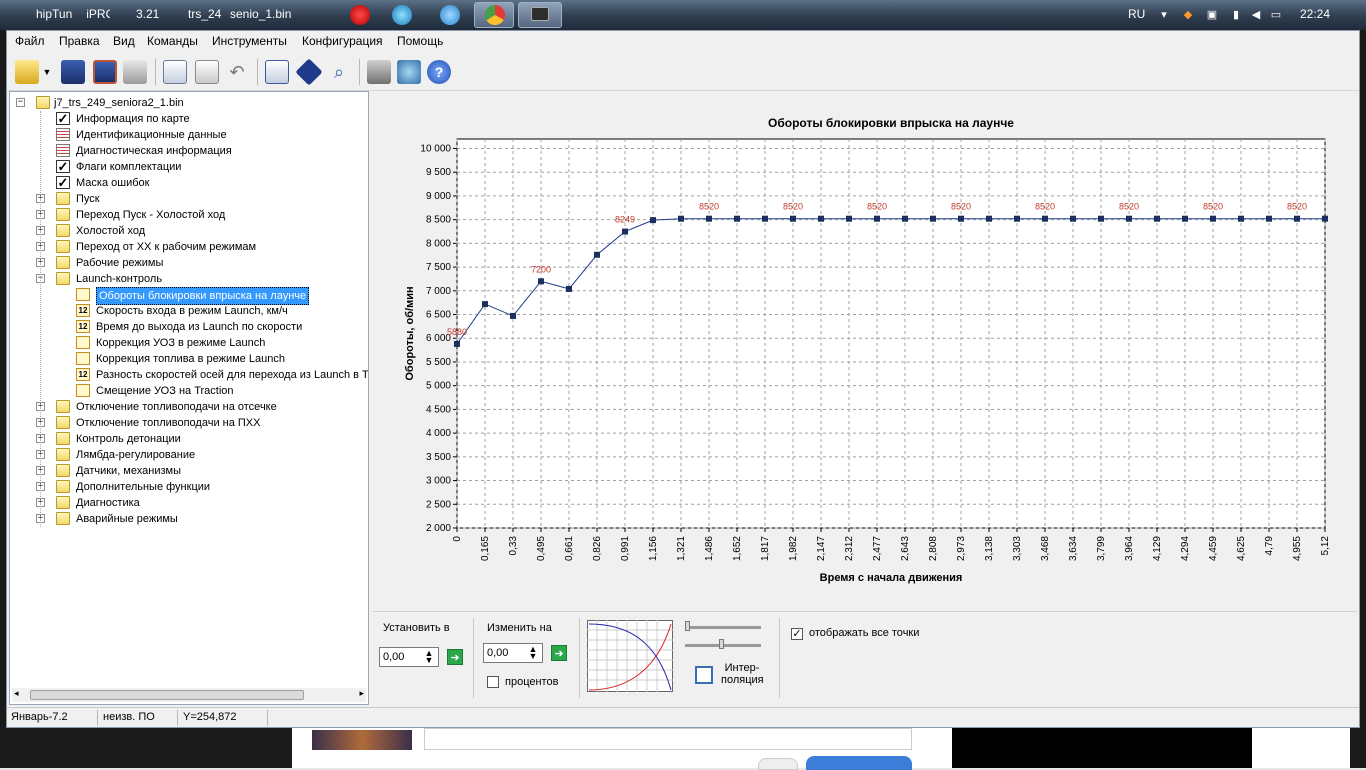 This screenshot has height=770, width=1366. Describe the element at coordinates (361, 693) in the screenshot. I see `scroll-right-icon: ▸` at that location.